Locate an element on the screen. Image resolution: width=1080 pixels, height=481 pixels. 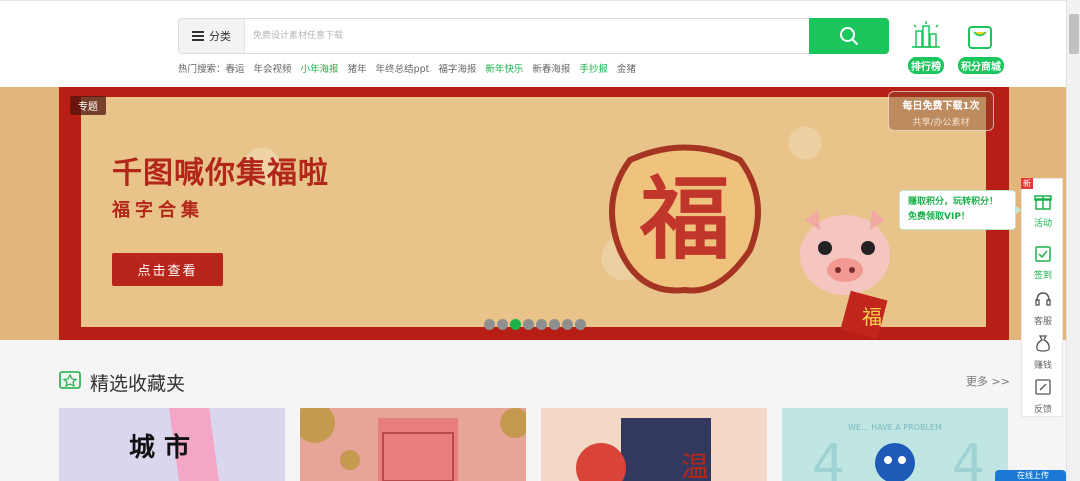
hot-term: 福字海报 is located at coordinates (457, 68).